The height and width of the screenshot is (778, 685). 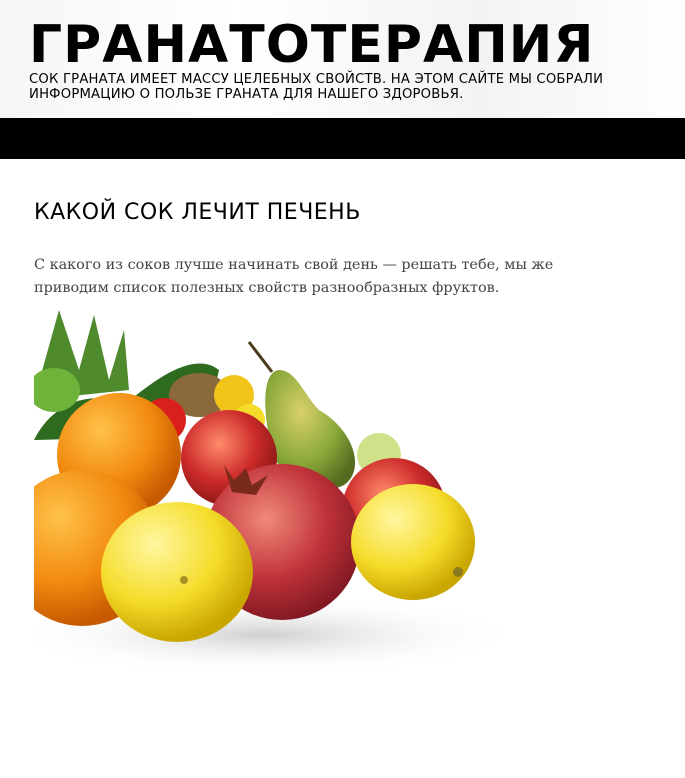 I want to click on navigation-bar, so click(x=342, y=138).